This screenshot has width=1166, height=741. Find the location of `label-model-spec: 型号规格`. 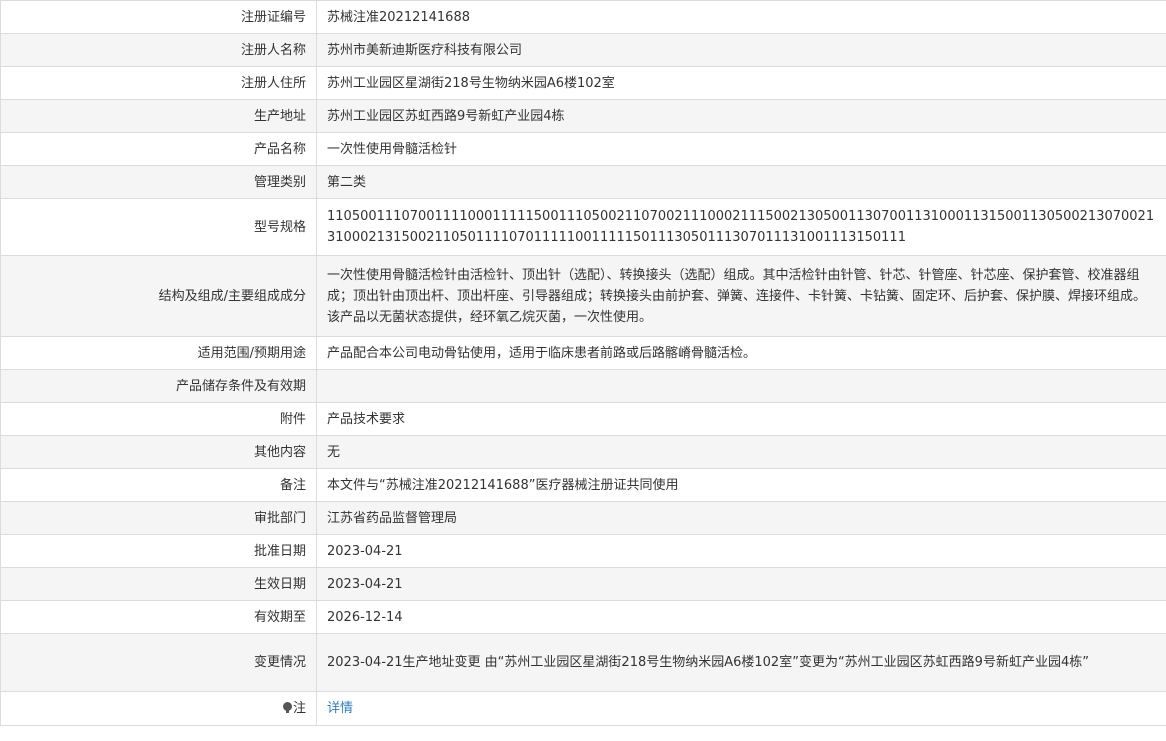

label-model-spec: 型号规格 is located at coordinates (158, 227).